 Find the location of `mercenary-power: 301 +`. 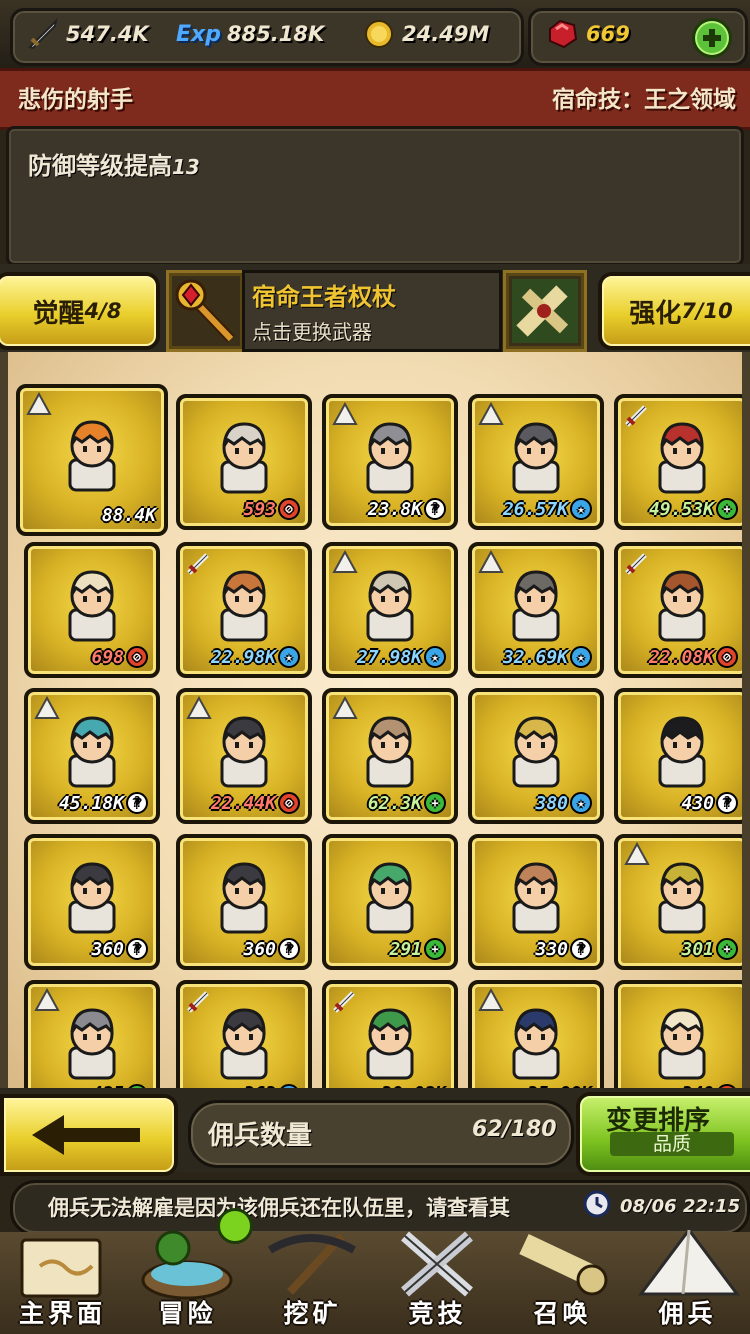

mercenary-power: 301 + is located at coordinates (709, 949).